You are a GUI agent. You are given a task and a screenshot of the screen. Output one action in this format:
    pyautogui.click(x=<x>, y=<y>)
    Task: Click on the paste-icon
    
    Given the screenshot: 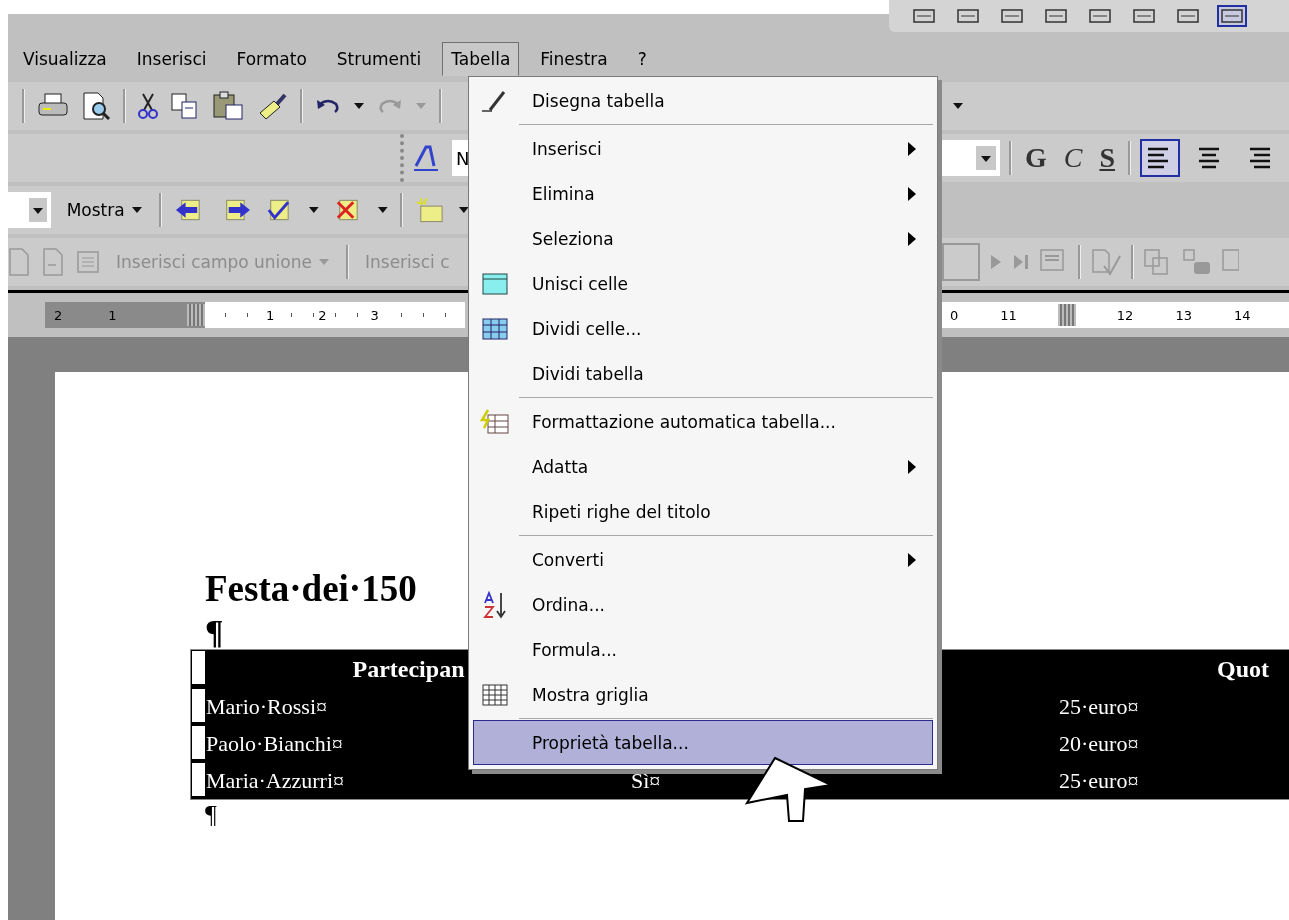 What is the action you would take?
    pyautogui.click(x=228, y=106)
    